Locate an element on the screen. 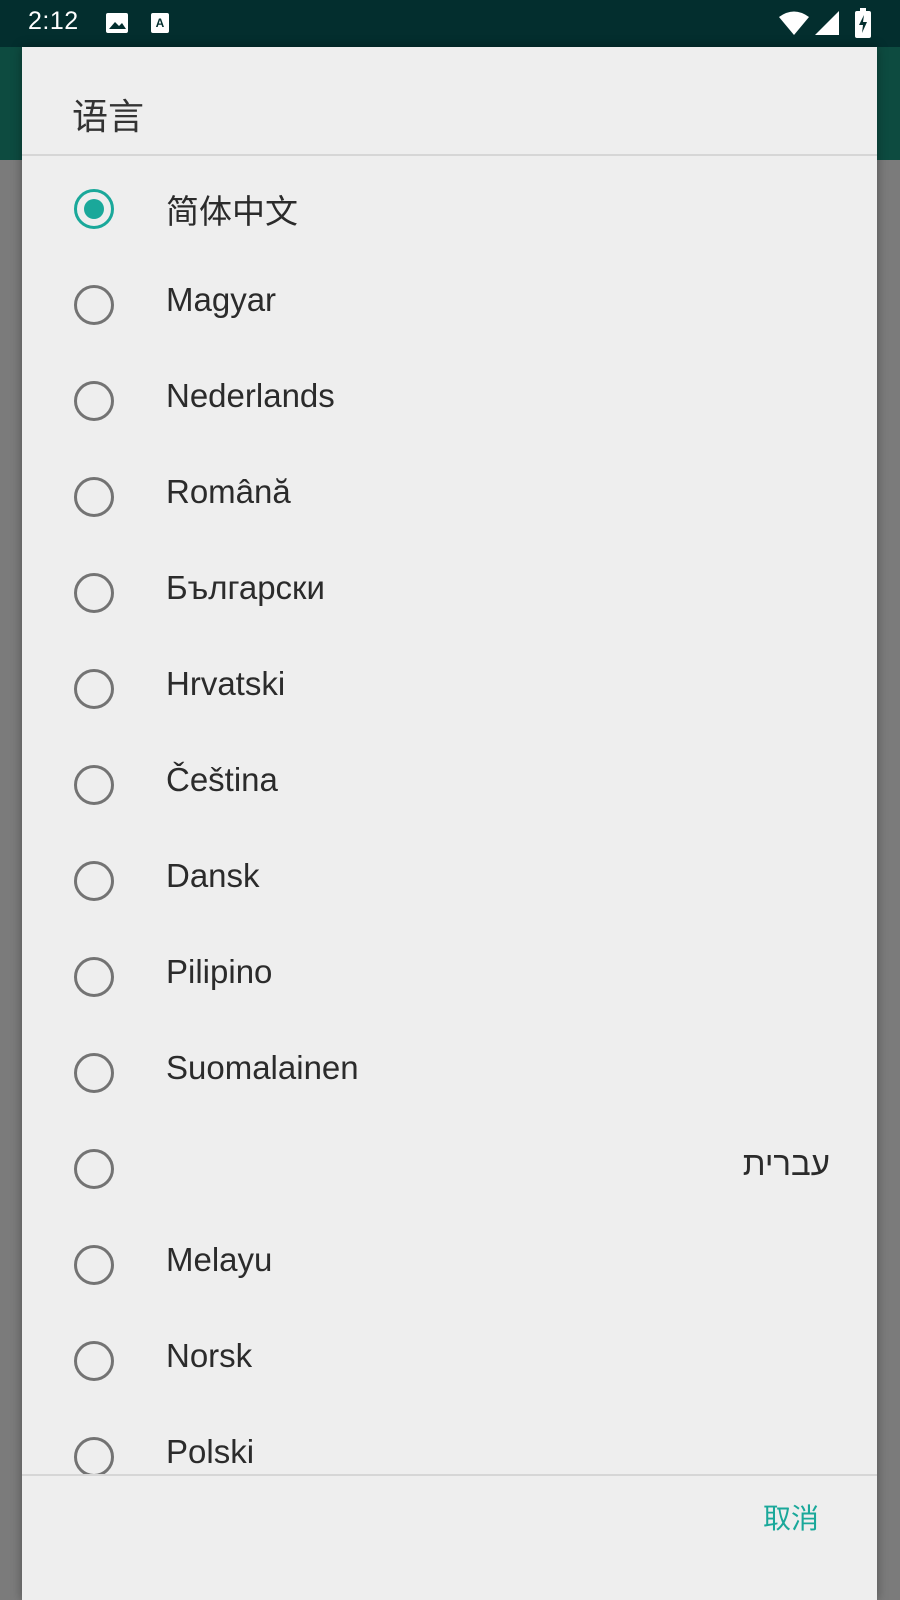 This screenshot has width=900, height=1600. cancel-button: 取消 is located at coordinates (791, 1517).